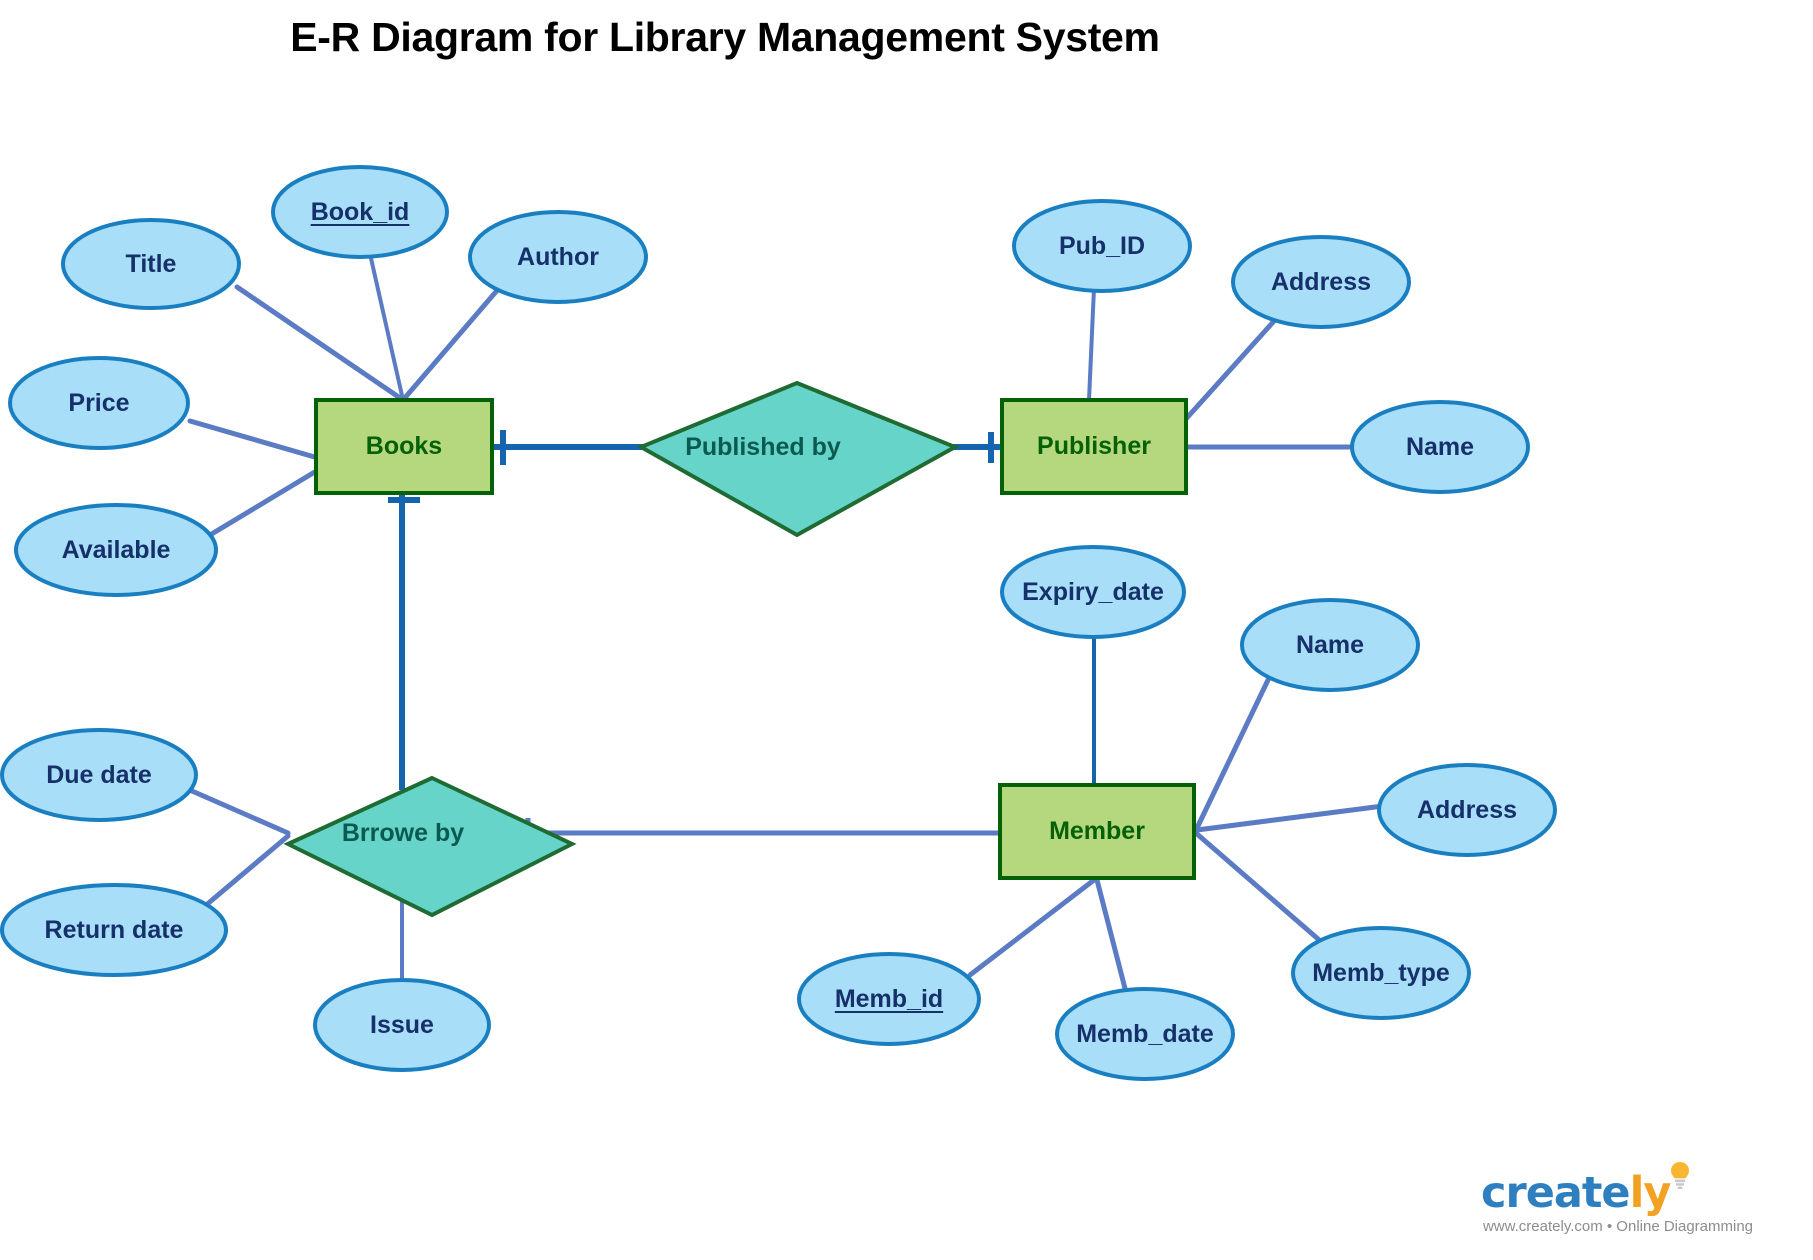 This screenshot has height=1260, width=1813. I want to click on creately-tagline: www.creately.com • Online Diagramming, so click(1618, 1226).